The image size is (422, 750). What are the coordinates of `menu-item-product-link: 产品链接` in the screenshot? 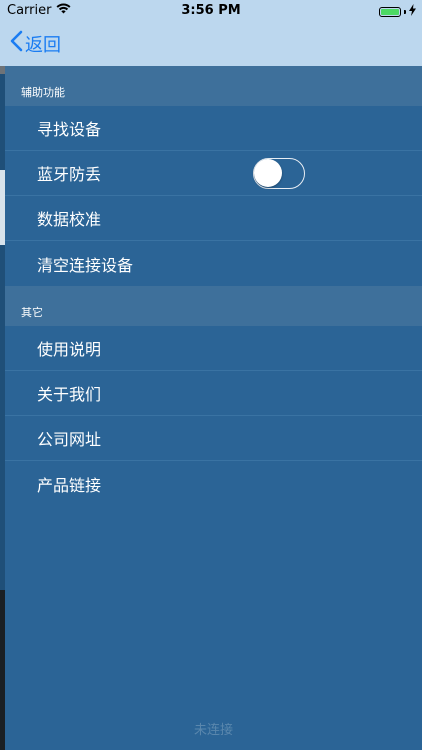 It's located at (213, 483).